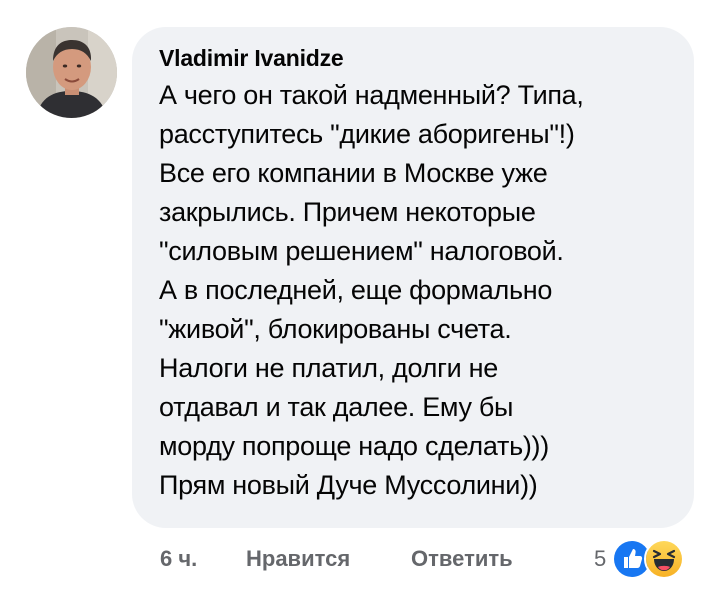 Image resolution: width=720 pixels, height=606 pixels. Describe the element at coordinates (664, 559) in the screenshot. I see `haha-icon` at that location.